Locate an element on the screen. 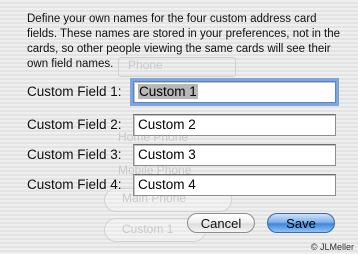 This screenshot has width=358, height=254. cancel-button: Cancel is located at coordinates (221, 223).